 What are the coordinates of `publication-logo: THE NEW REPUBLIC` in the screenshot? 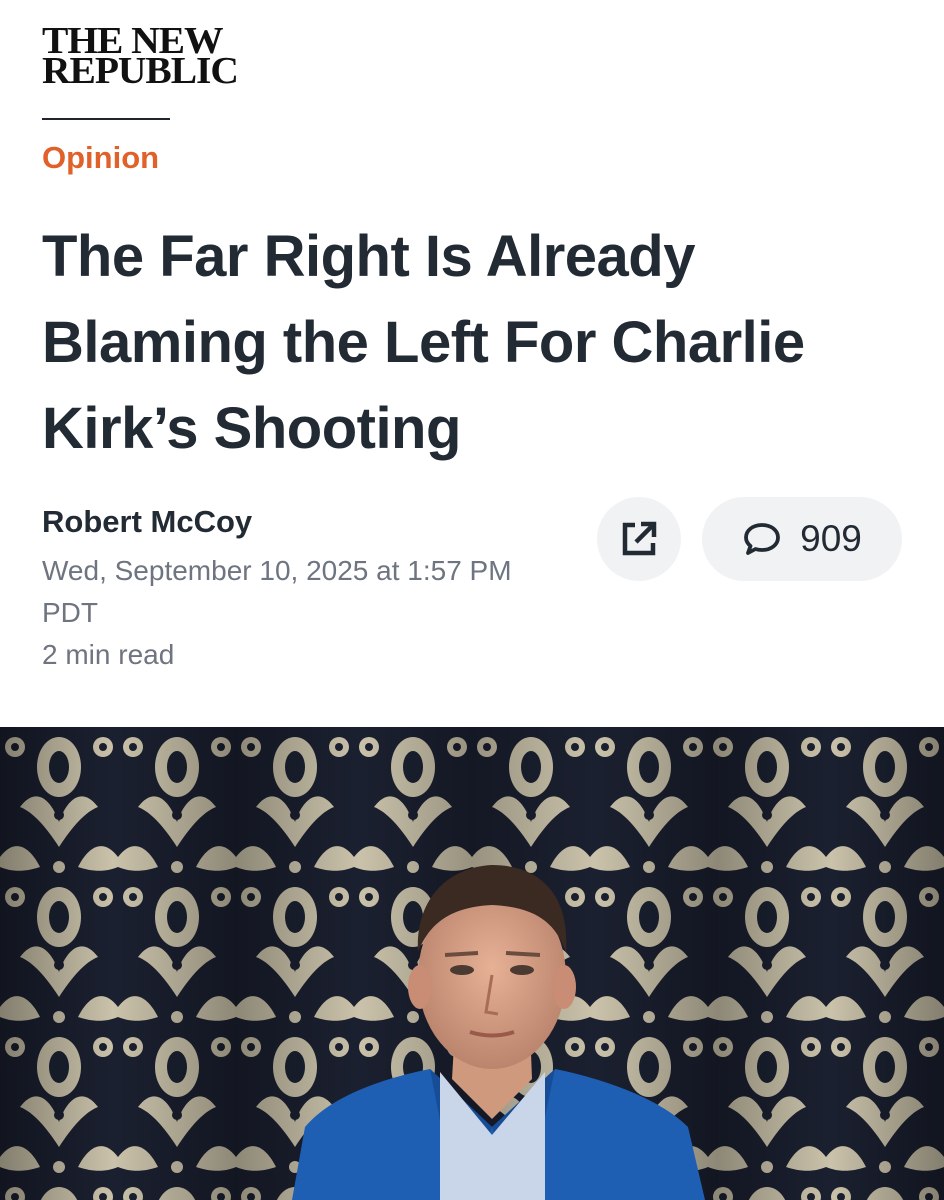 It's located at (140, 57).